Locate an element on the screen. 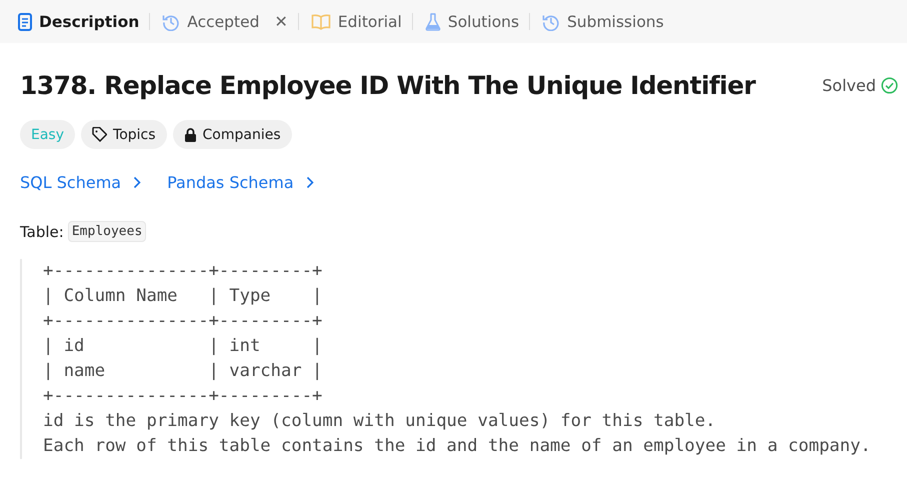  schema-link: SQL Schema is located at coordinates (81, 182).